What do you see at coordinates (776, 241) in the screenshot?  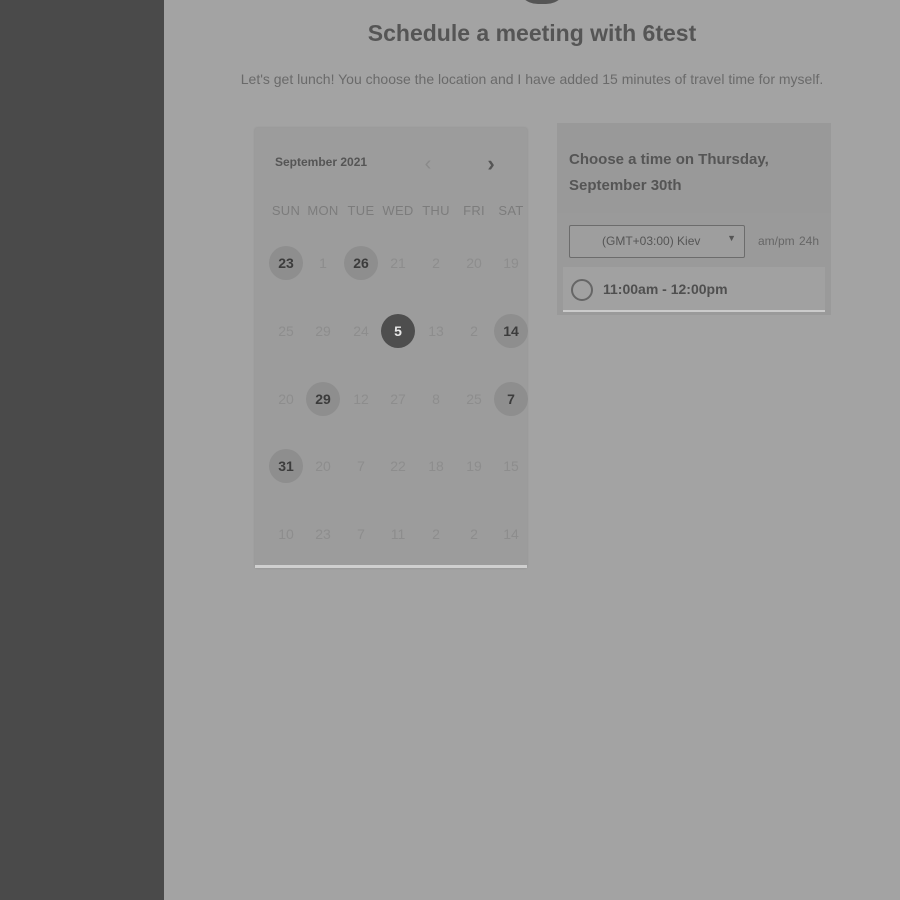 I see `ampm-toggle: am/pm` at bounding box center [776, 241].